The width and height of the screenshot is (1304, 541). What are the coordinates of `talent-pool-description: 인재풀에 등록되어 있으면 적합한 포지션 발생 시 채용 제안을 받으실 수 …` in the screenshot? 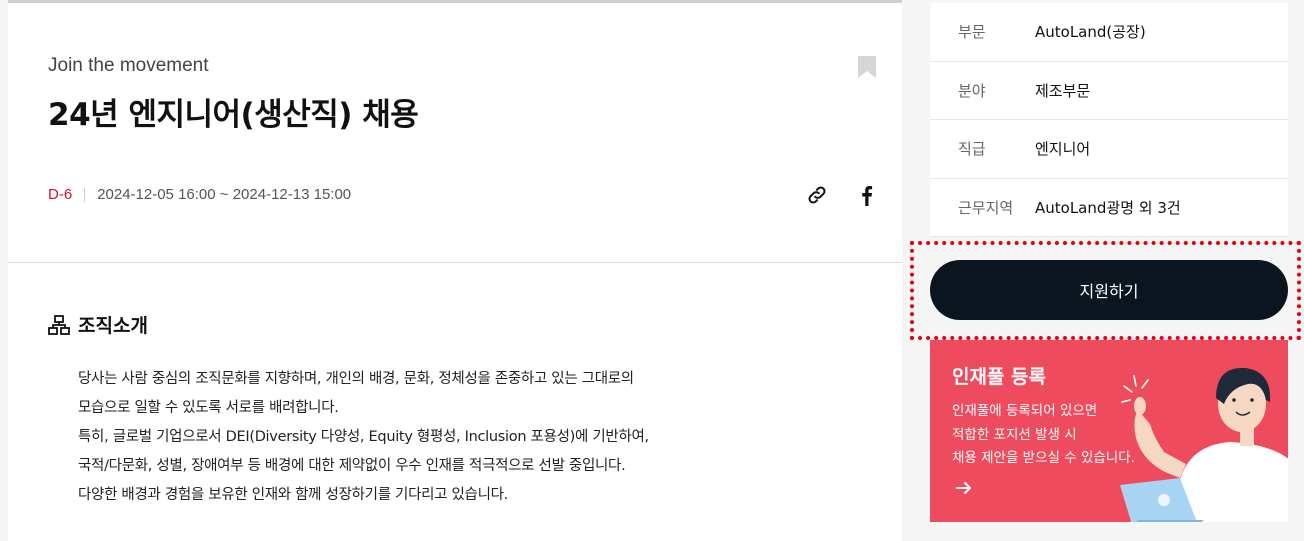 It's located at (1043, 435).